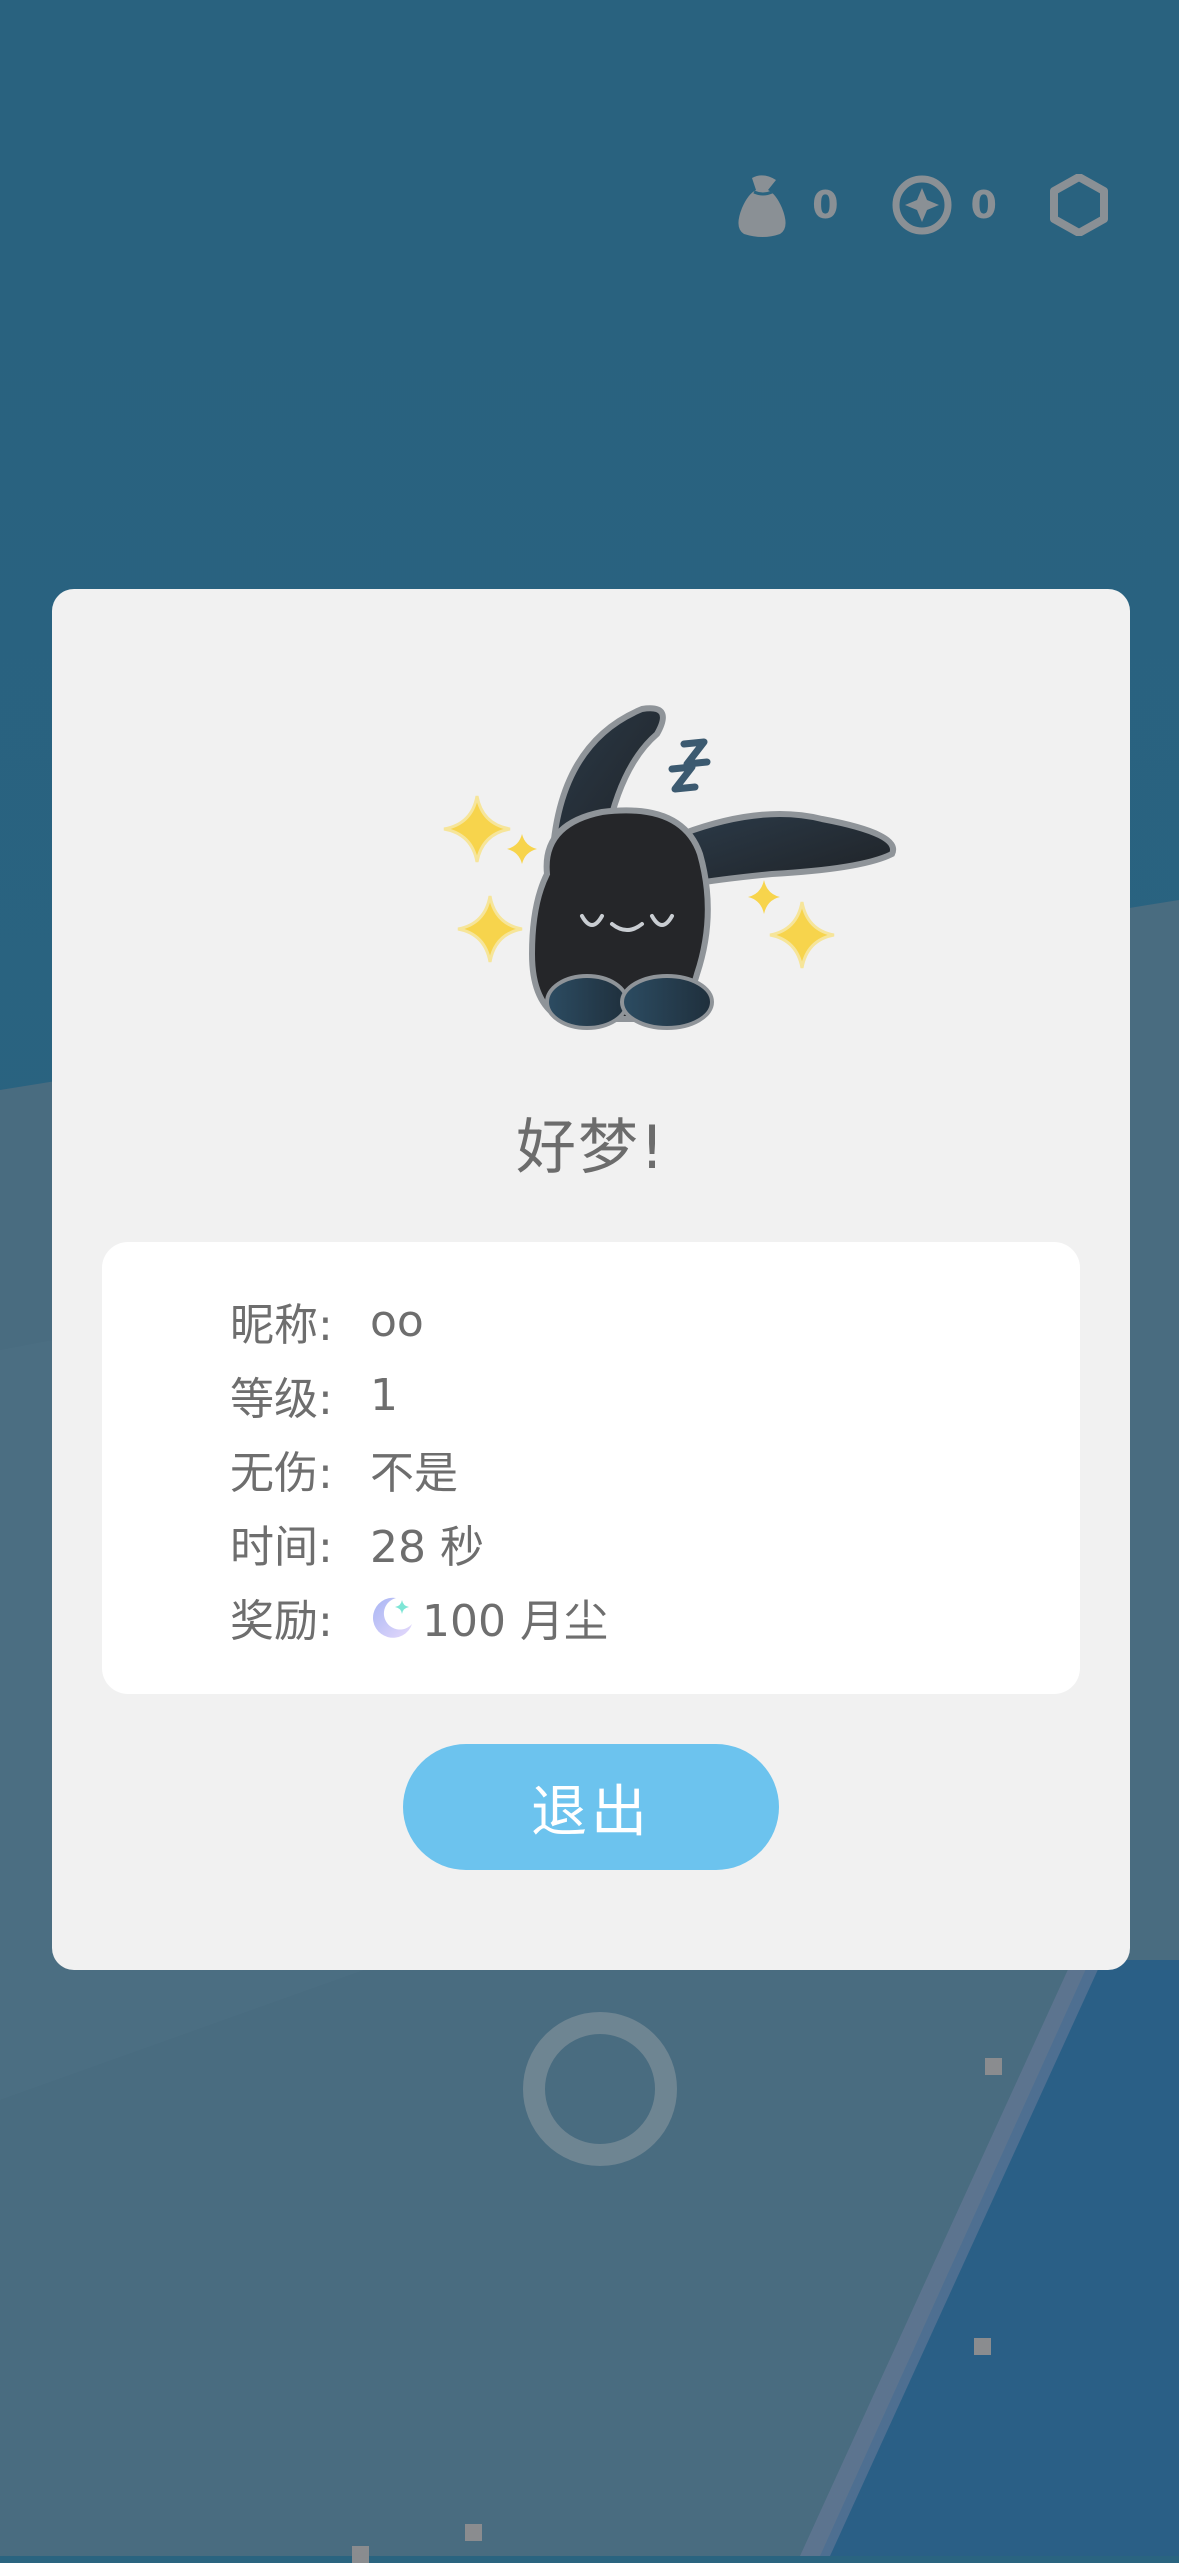 This screenshot has width=1179, height=2563. What do you see at coordinates (670, 867) in the screenshot?
I see `sleeping-rabbit-icon` at bounding box center [670, 867].